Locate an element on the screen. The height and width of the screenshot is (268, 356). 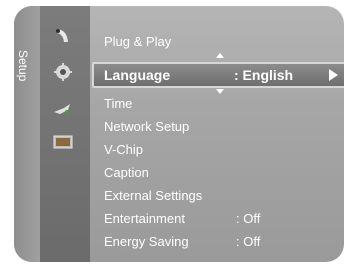
menu-item-caption: Caption is located at coordinates (126, 173).